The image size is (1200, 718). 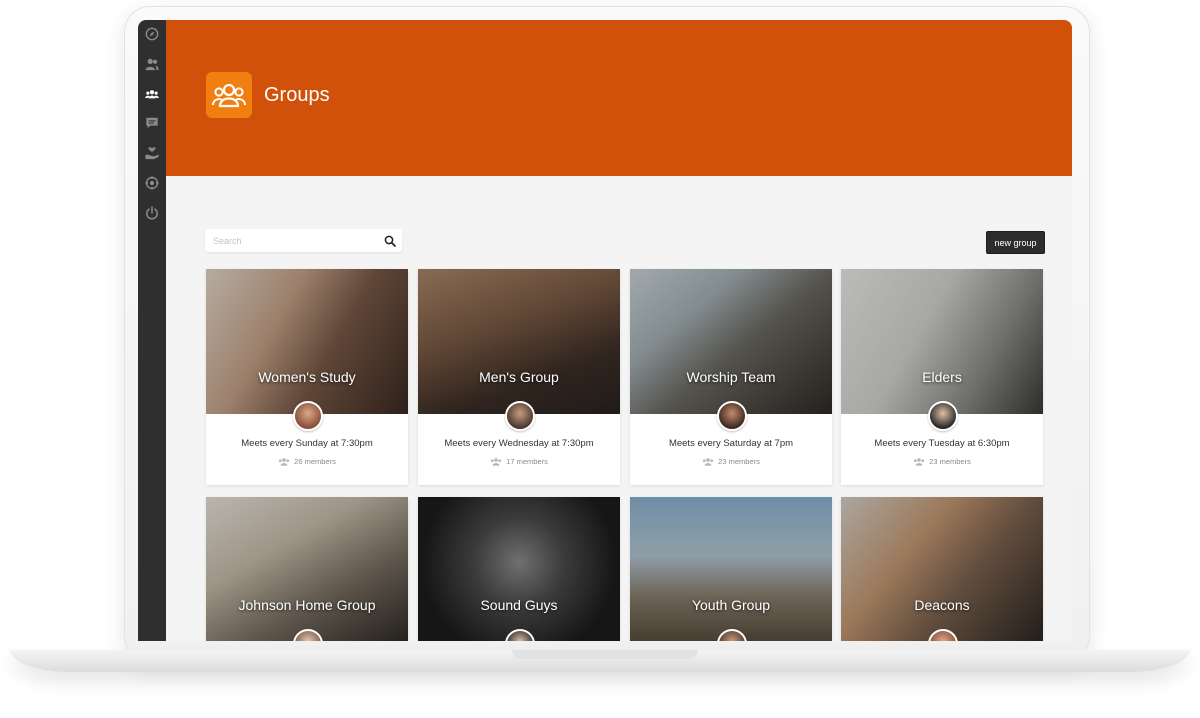 What do you see at coordinates (731, 443) in the screenshot?
I see `meeting-time: Meets every Saturday at 7pm` at bounding box center [731, 443].